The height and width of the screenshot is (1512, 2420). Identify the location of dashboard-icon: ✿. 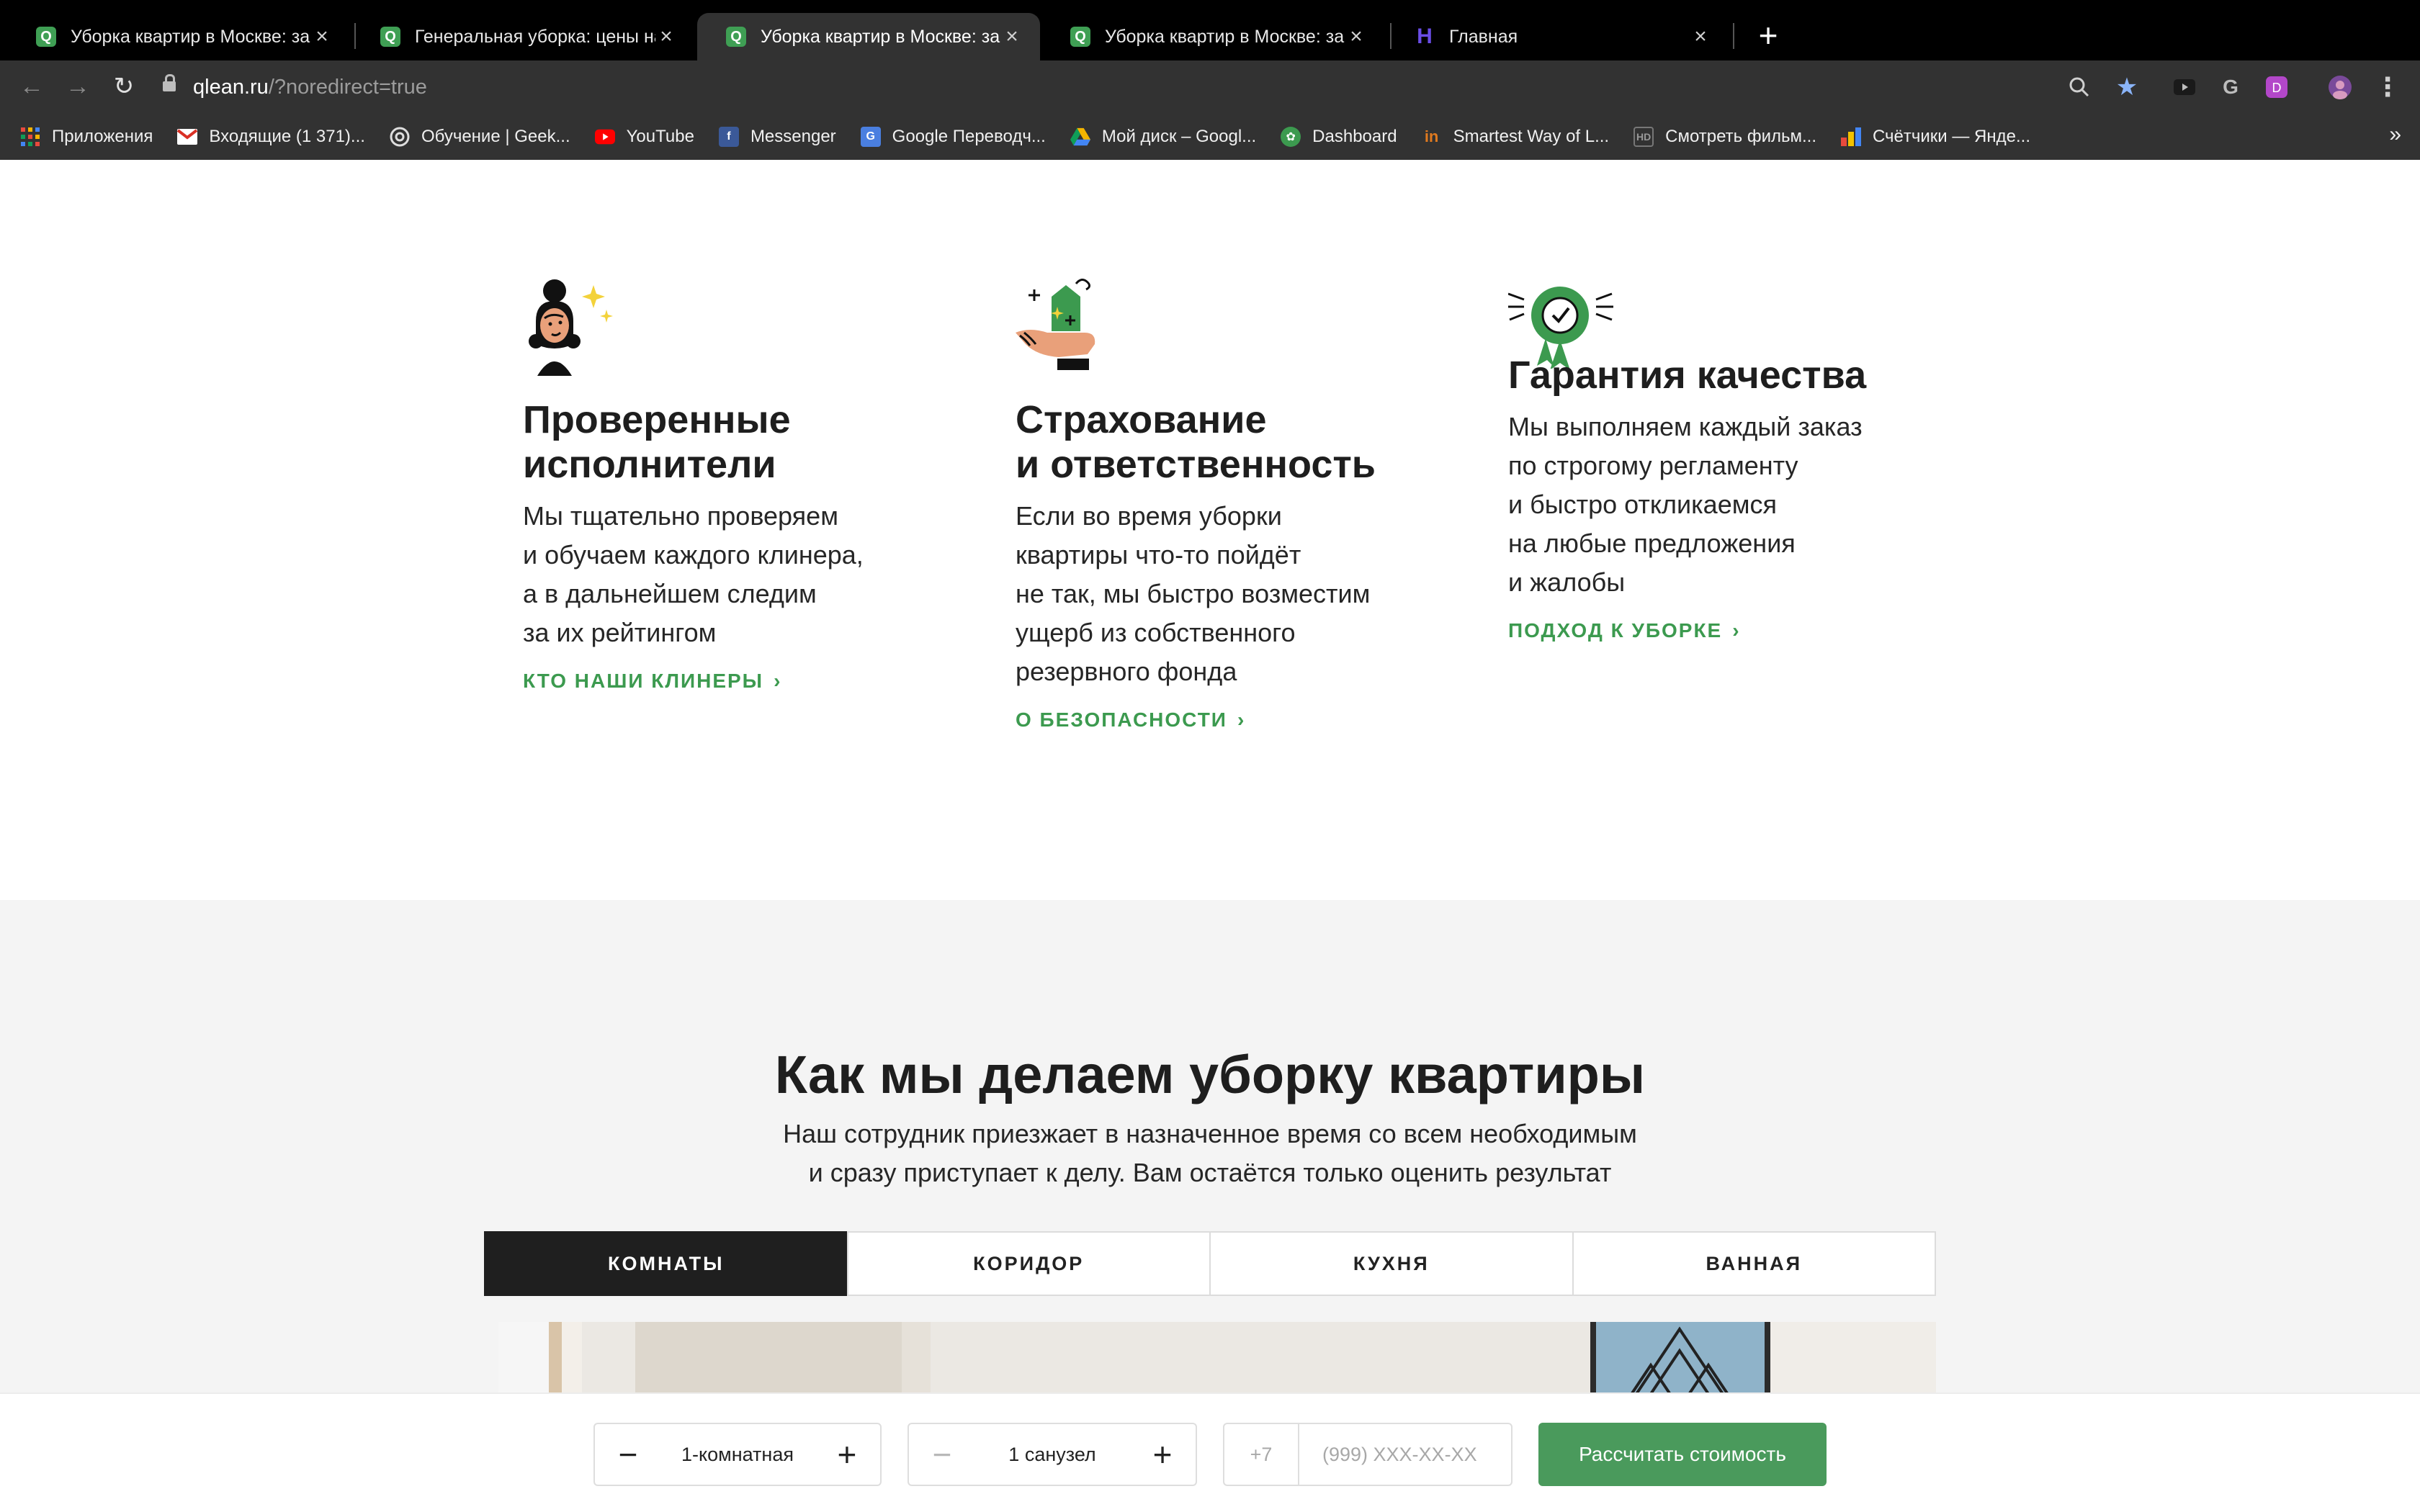
(1291, 137).